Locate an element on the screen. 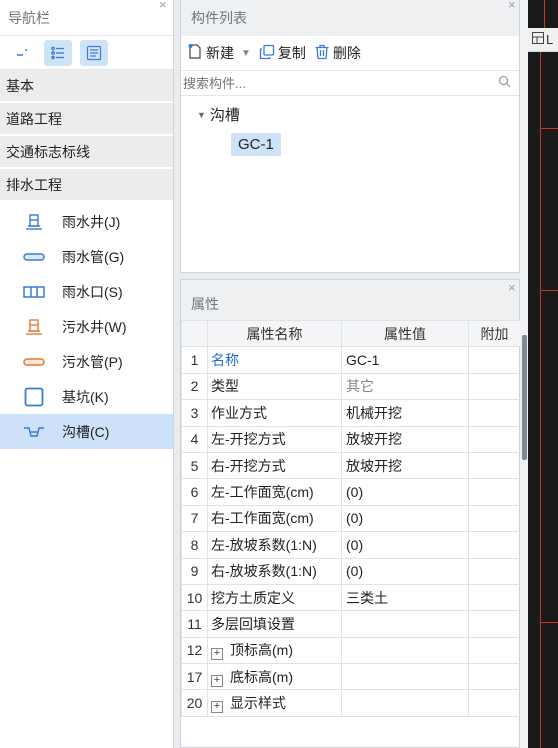 This screenshot has width=558, height=748. delete-button-label: 删除 is located at coordinates (346, 53).